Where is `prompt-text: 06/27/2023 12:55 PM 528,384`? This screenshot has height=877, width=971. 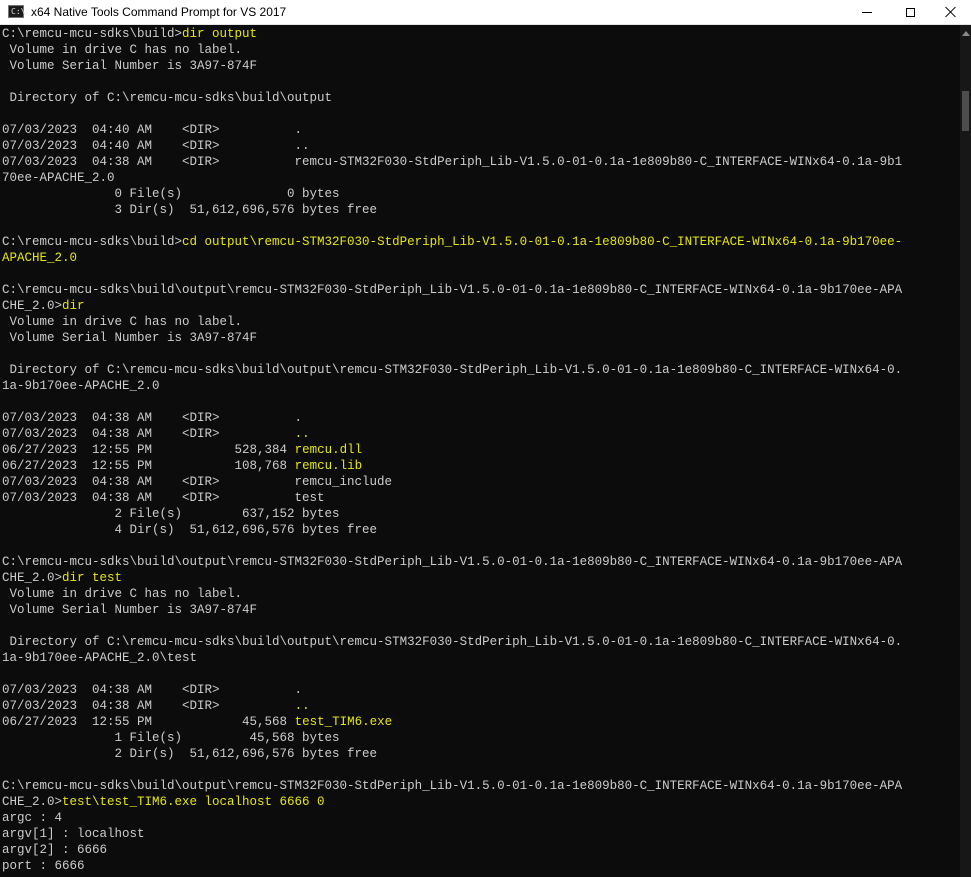
prompt-text: 06/27/2023 12:55 PM 528,384 is located at coordinates (148, 450).